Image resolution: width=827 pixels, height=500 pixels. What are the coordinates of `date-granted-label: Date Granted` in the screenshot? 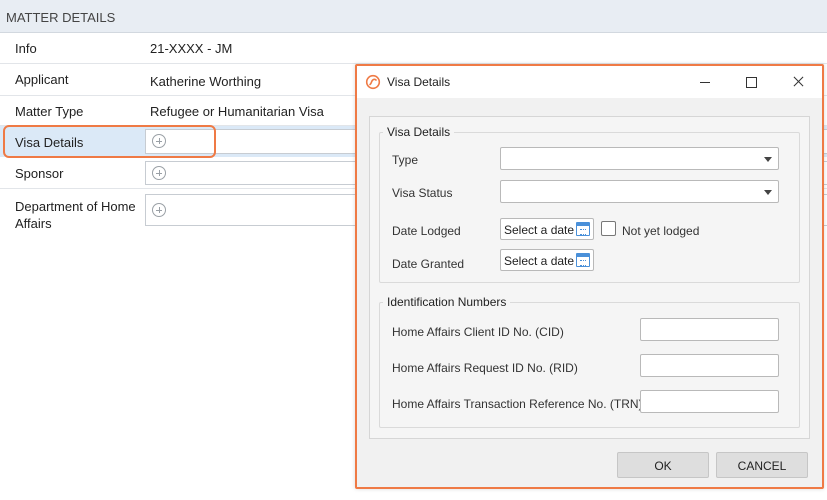 It's located at (428, 264).